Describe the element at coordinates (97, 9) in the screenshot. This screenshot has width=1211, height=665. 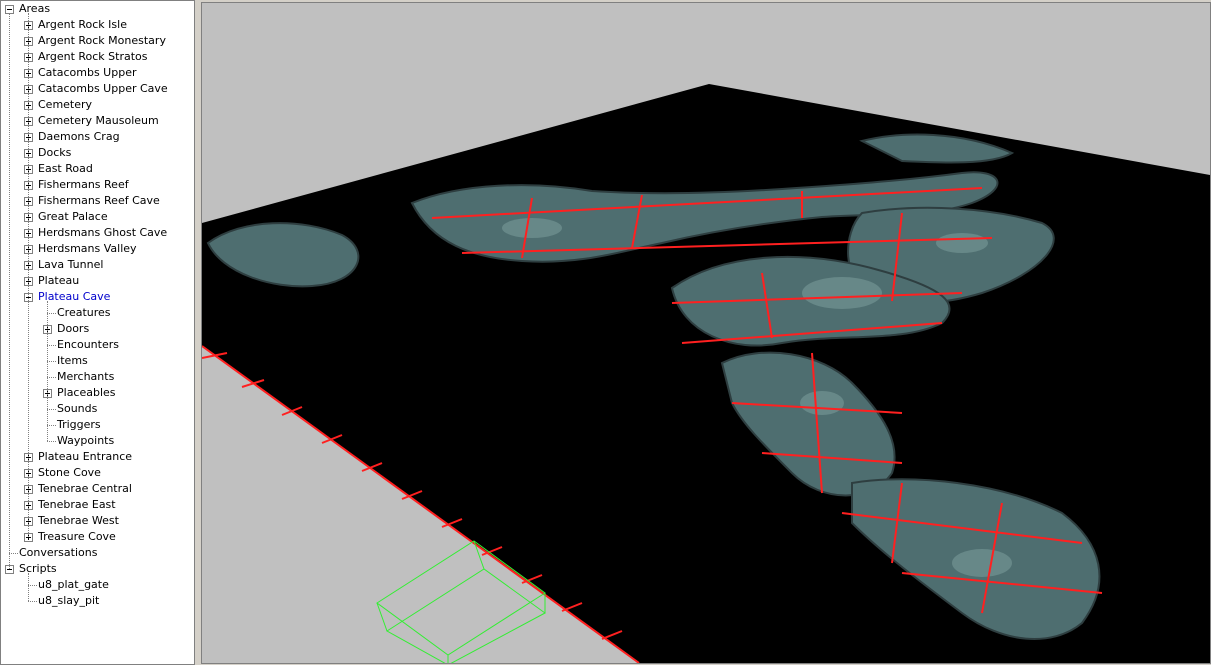
I see `tree-root-areas: Areas` at that location.